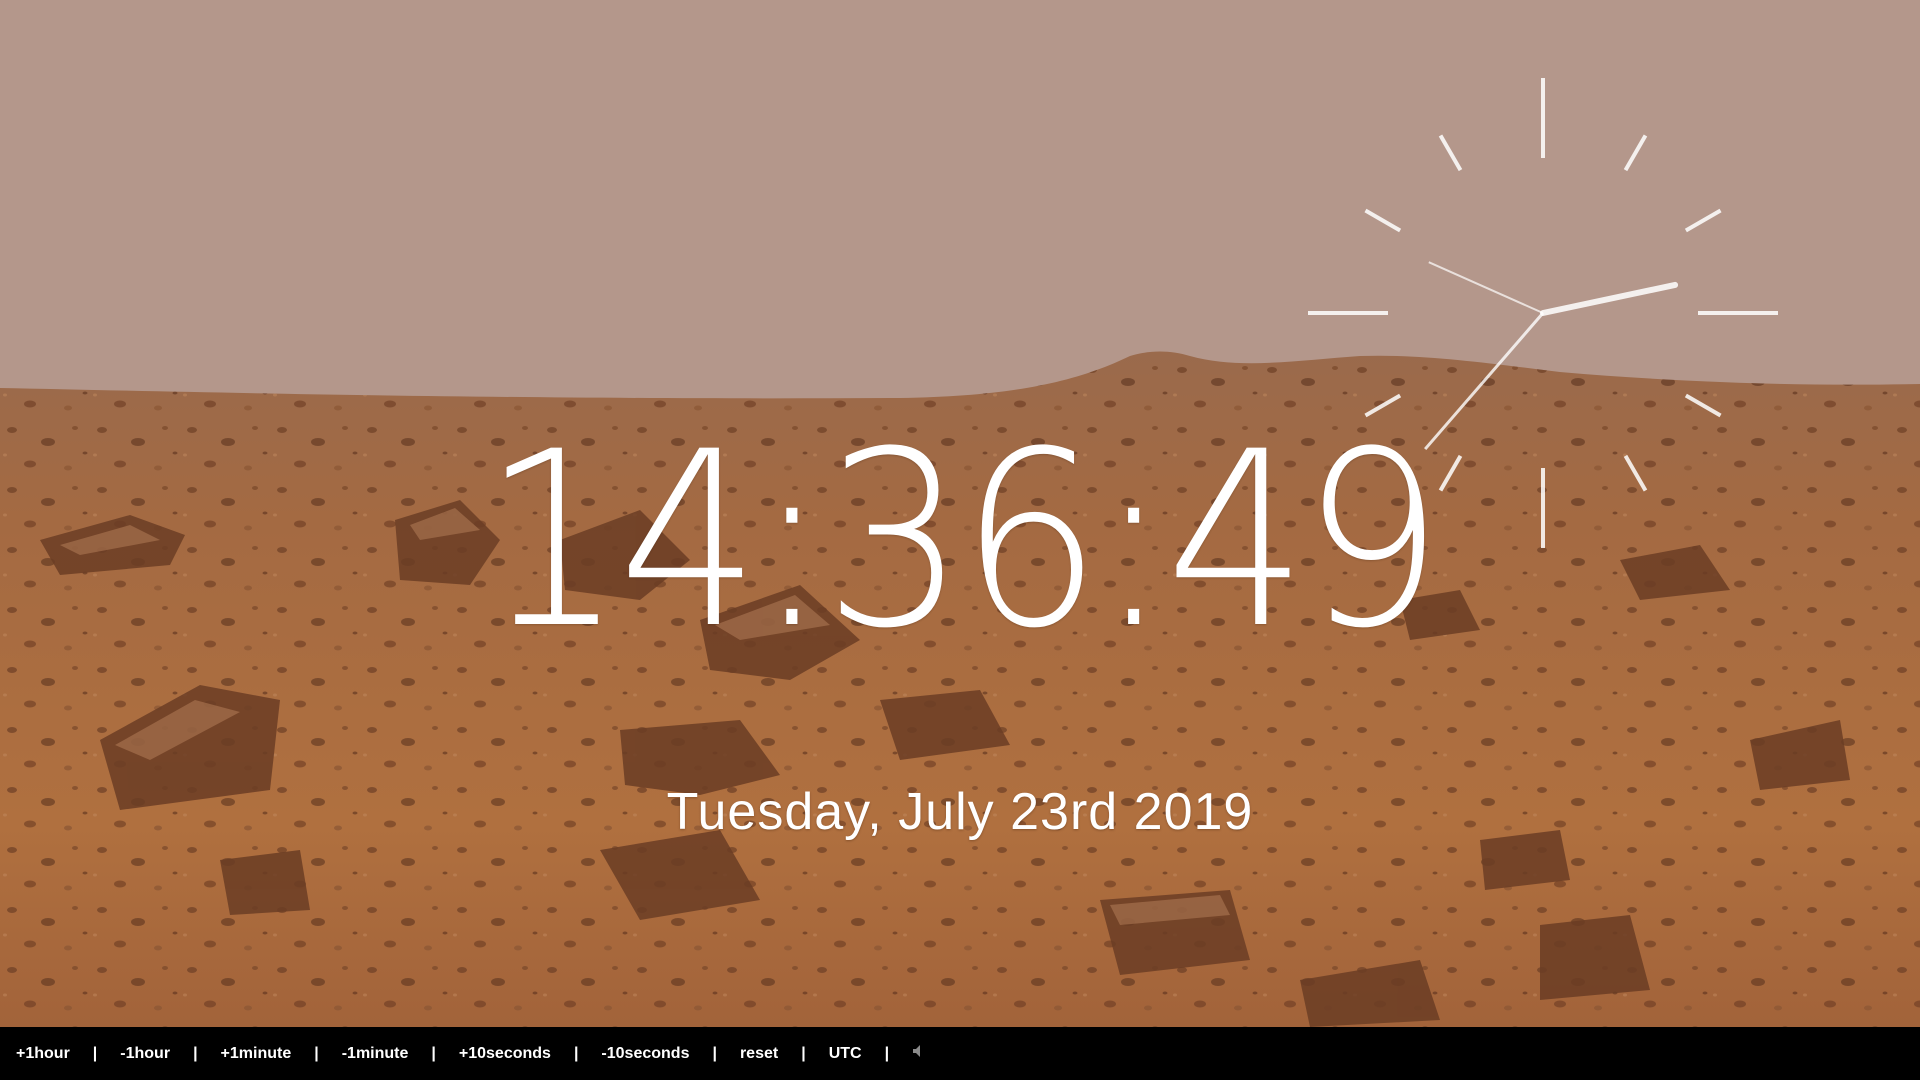 The width and height of the screenshot is (1920, 1080). I want to click on minus-10-seconds-button: -10seconds, so click(645, 1054).